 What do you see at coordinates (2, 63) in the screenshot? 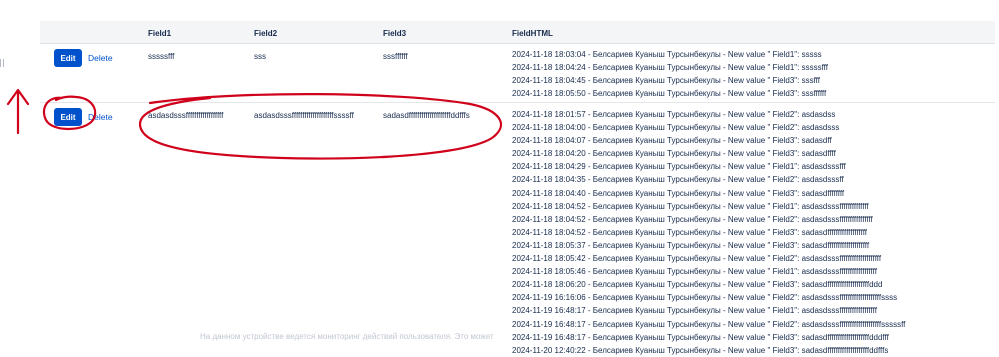
I see `resize-grip` at bounding box center [2, 63].